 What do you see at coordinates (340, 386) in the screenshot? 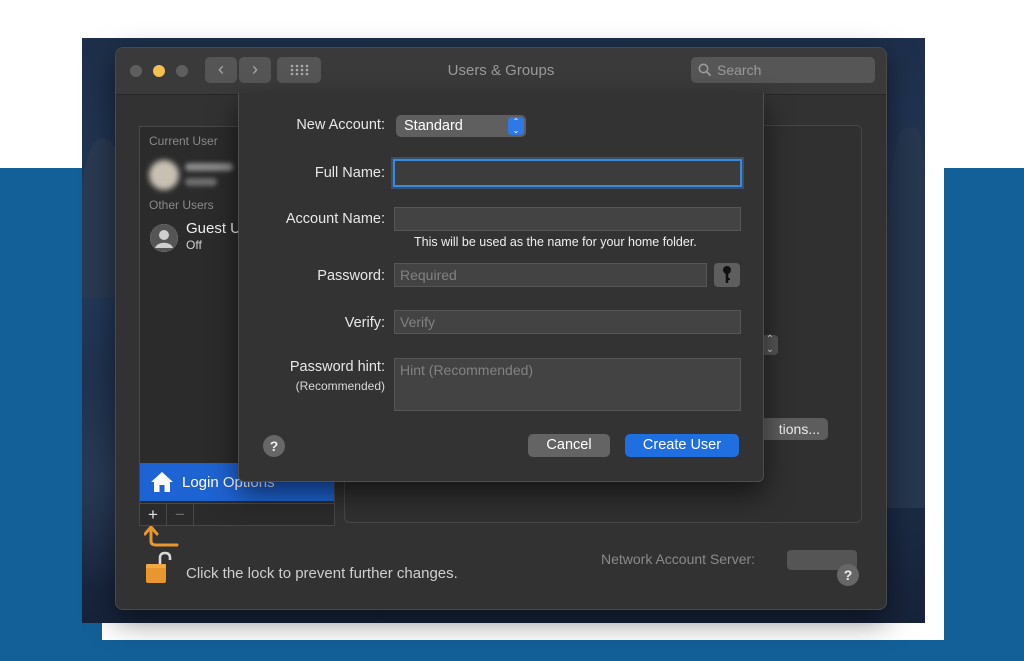
I see `password-hint-sublabel: (Recommended)` at bounding box center [340, 386].